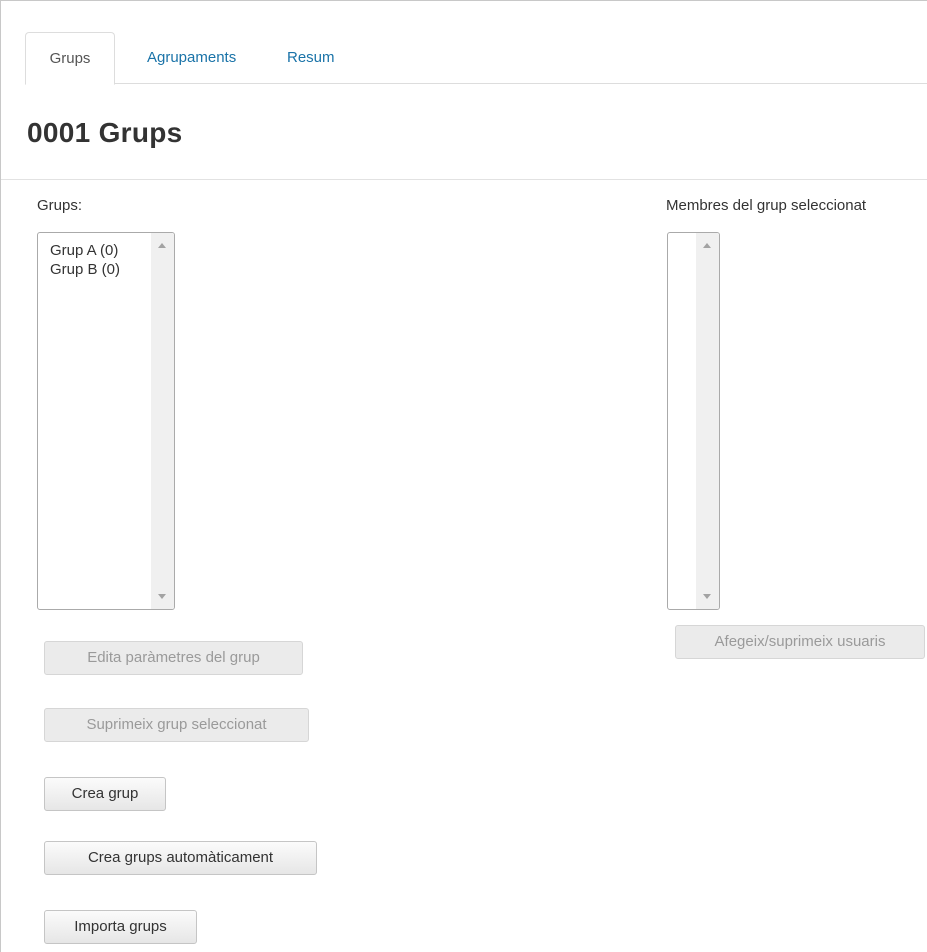 The image size is (927, 952). What do you see at coordinates (191, 58) in the screenshot?
I see `tab-agrupaments: Agrupaments` at bounding box center [191, 58].